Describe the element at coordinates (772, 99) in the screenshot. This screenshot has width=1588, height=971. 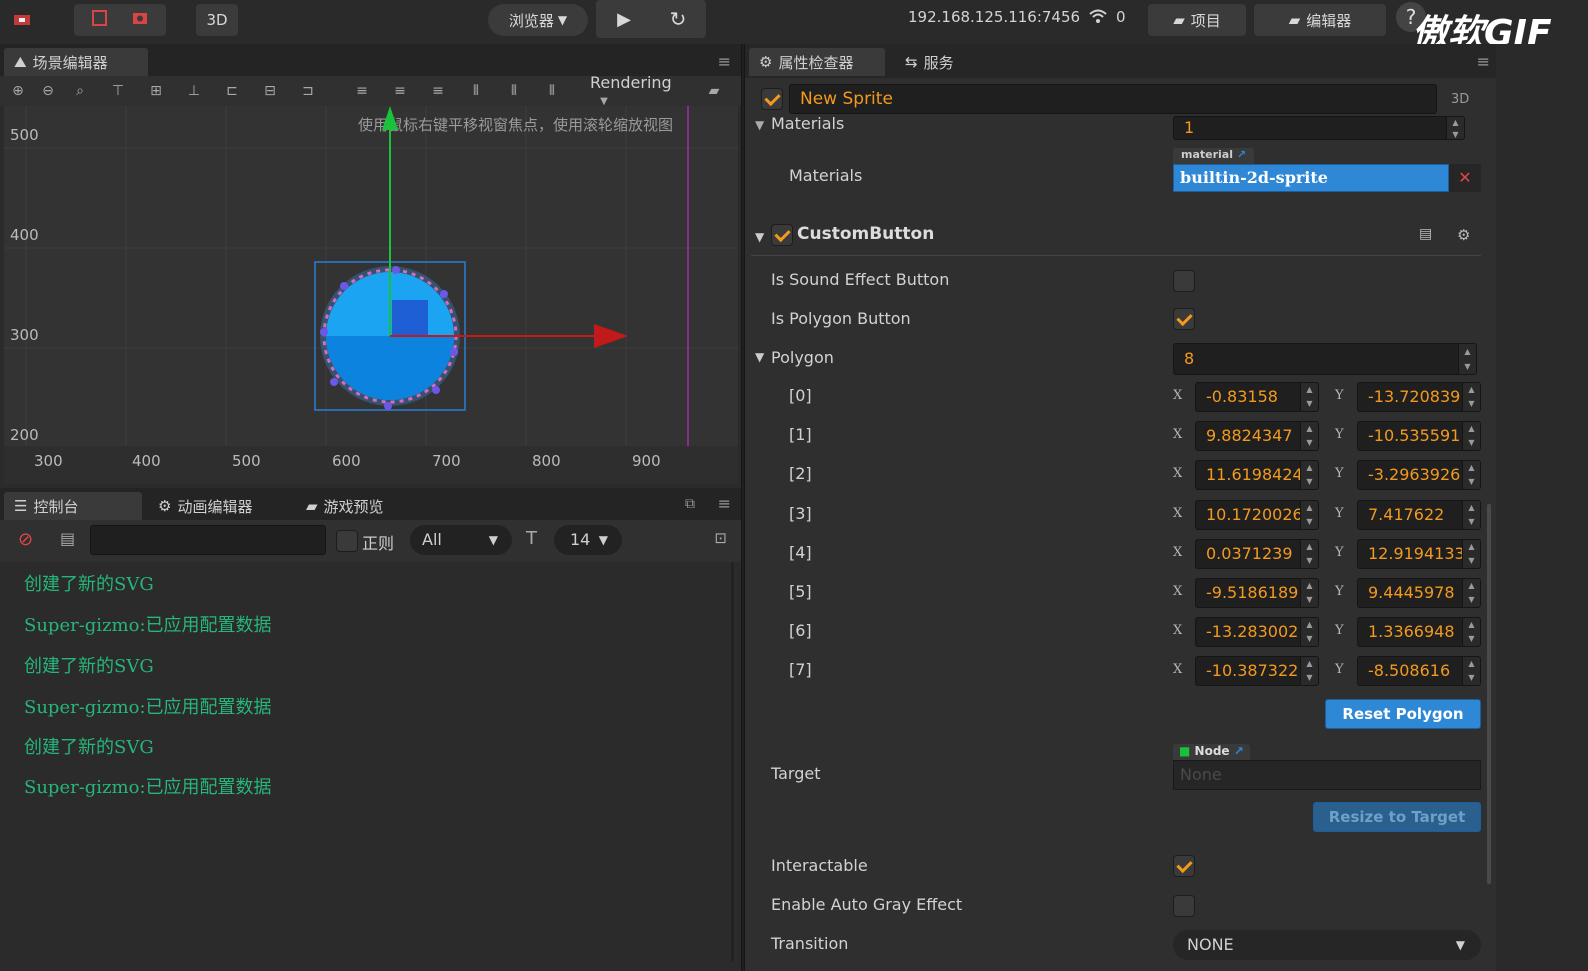
I see `node-active-checkbox` at that location.